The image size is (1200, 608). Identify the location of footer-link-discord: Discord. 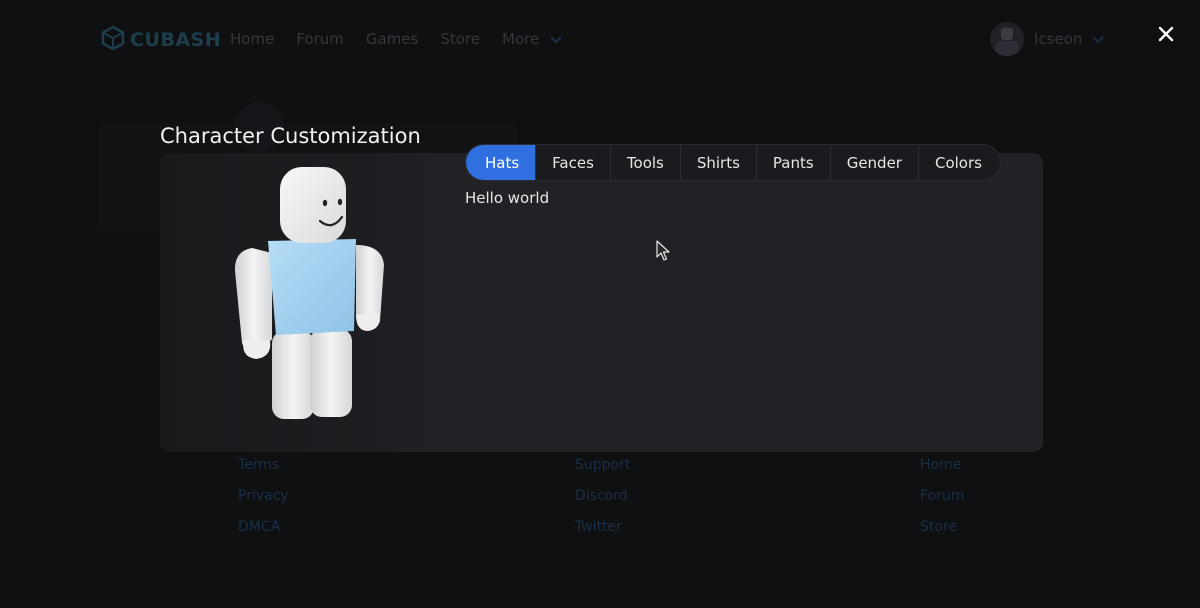
(602, 497).